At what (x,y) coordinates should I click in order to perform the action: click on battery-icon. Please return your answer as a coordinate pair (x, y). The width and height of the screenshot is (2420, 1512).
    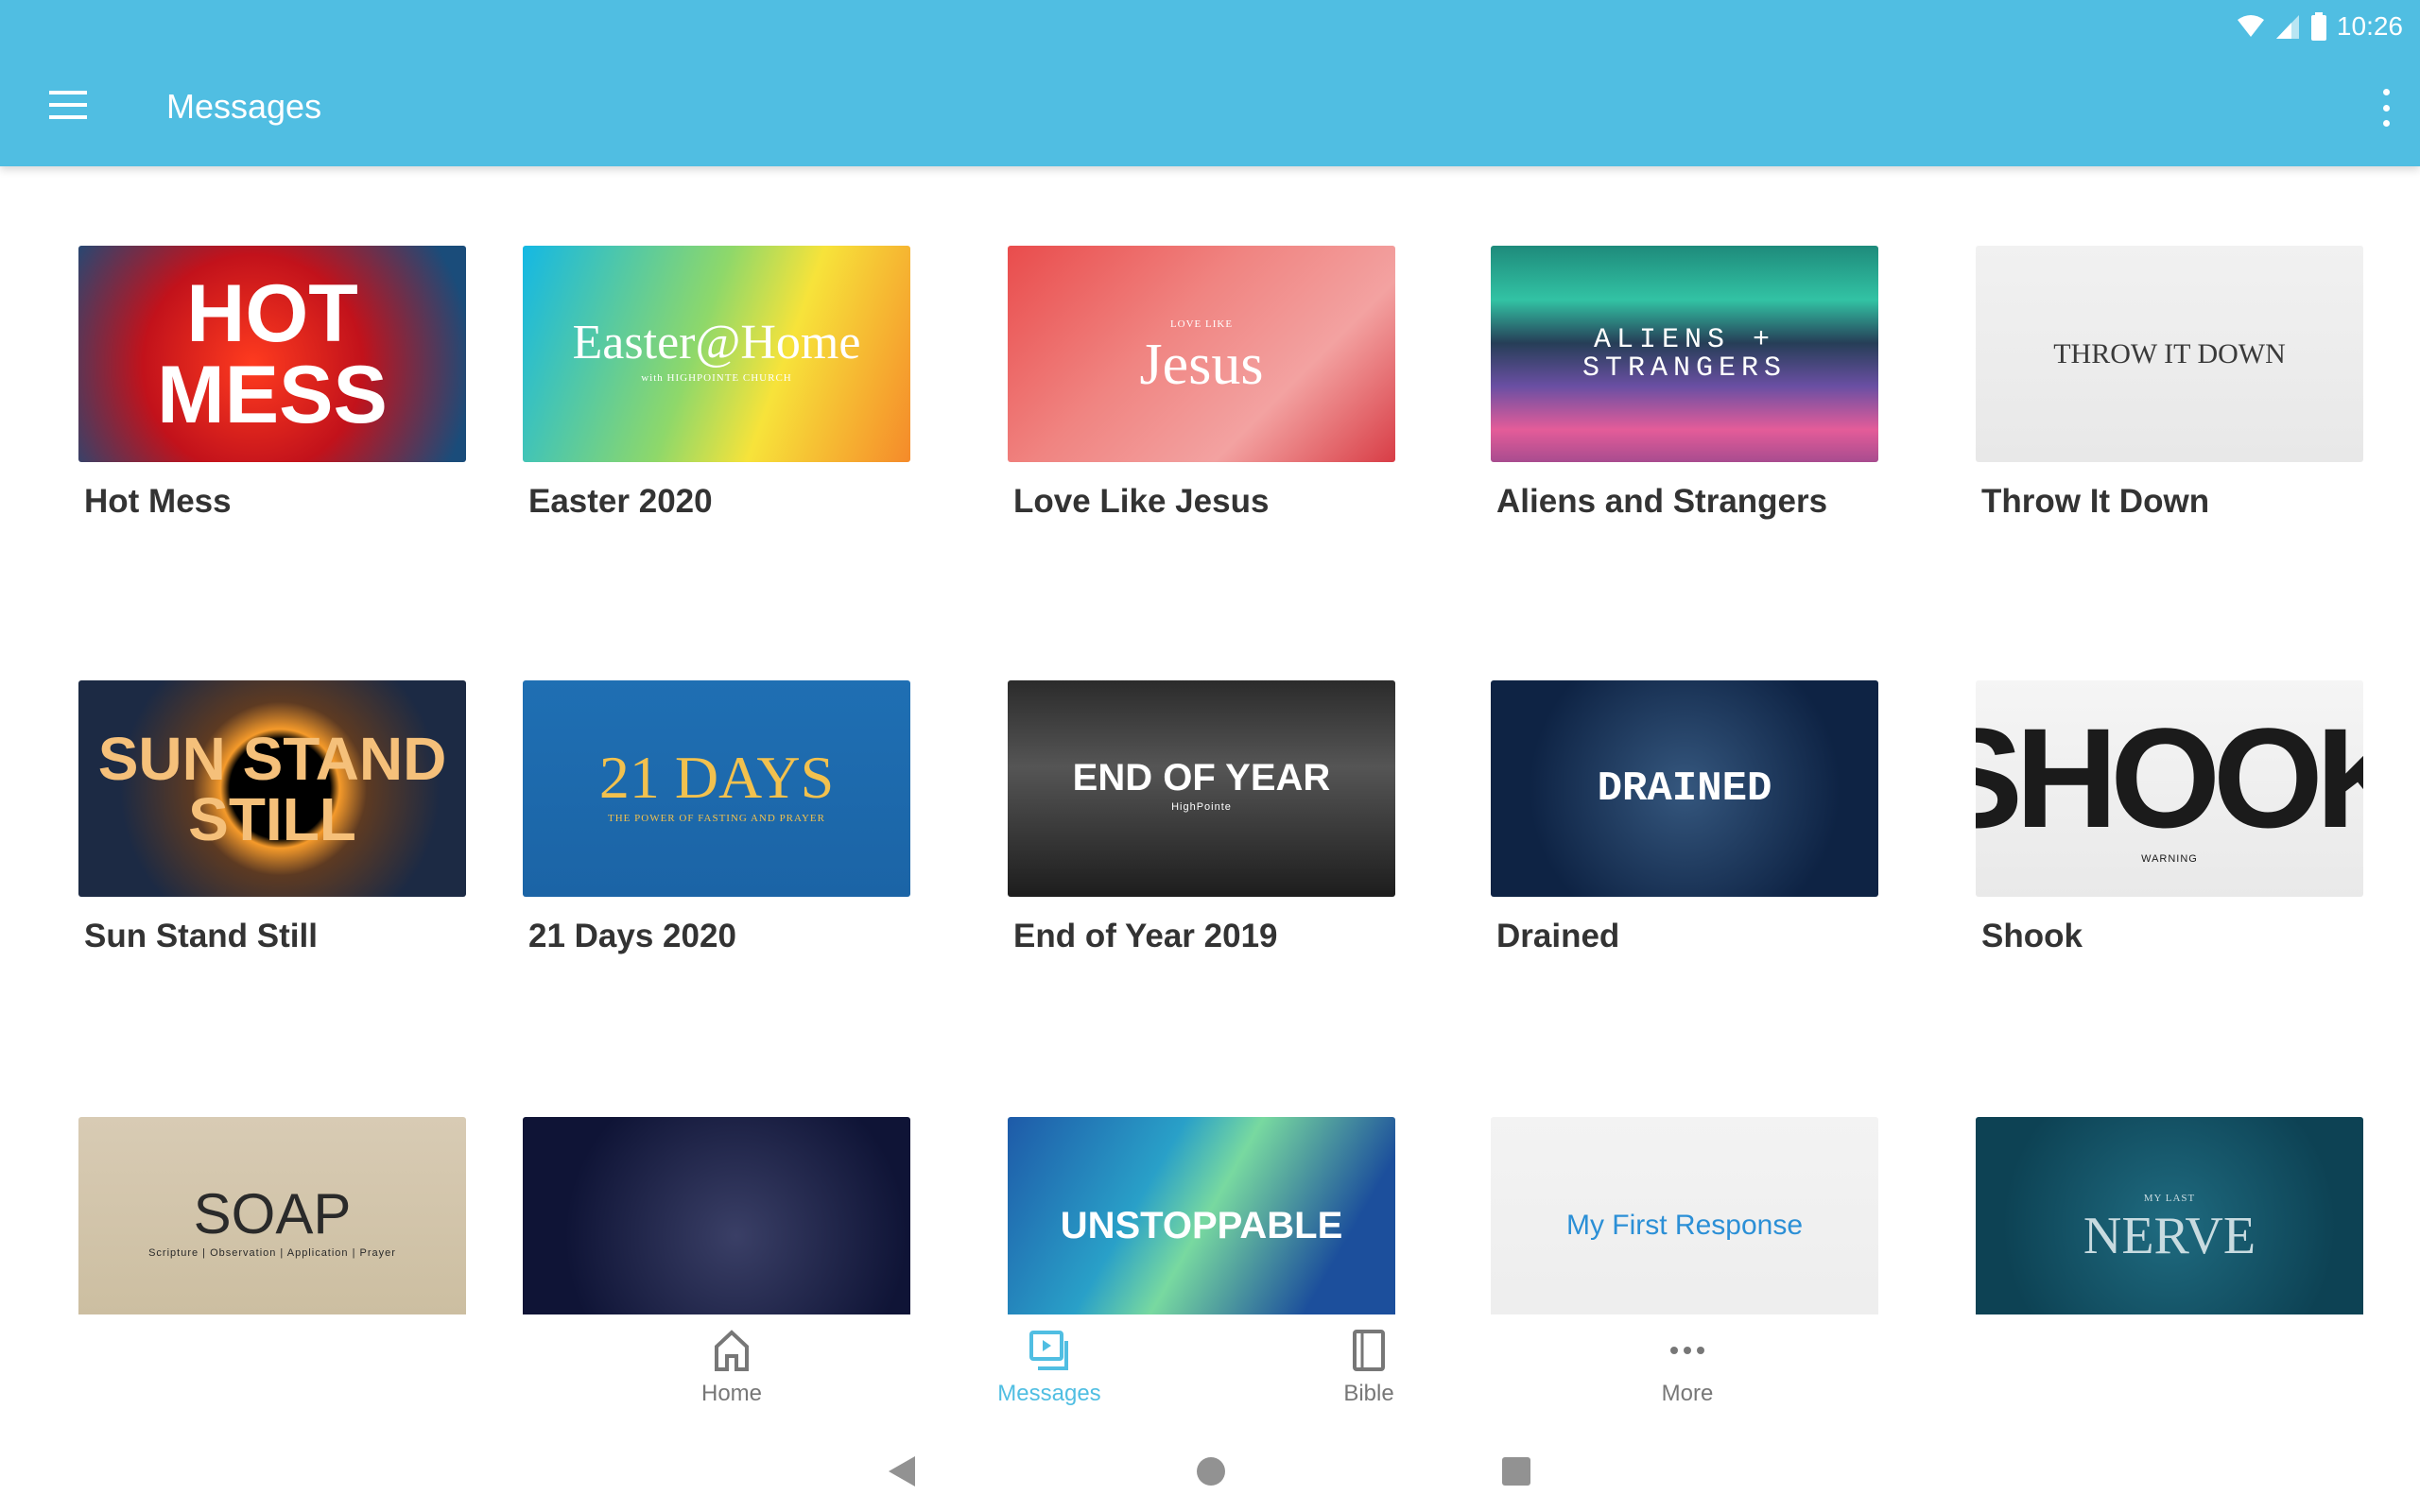
    Looking at the image, I should click on (2318, 26).